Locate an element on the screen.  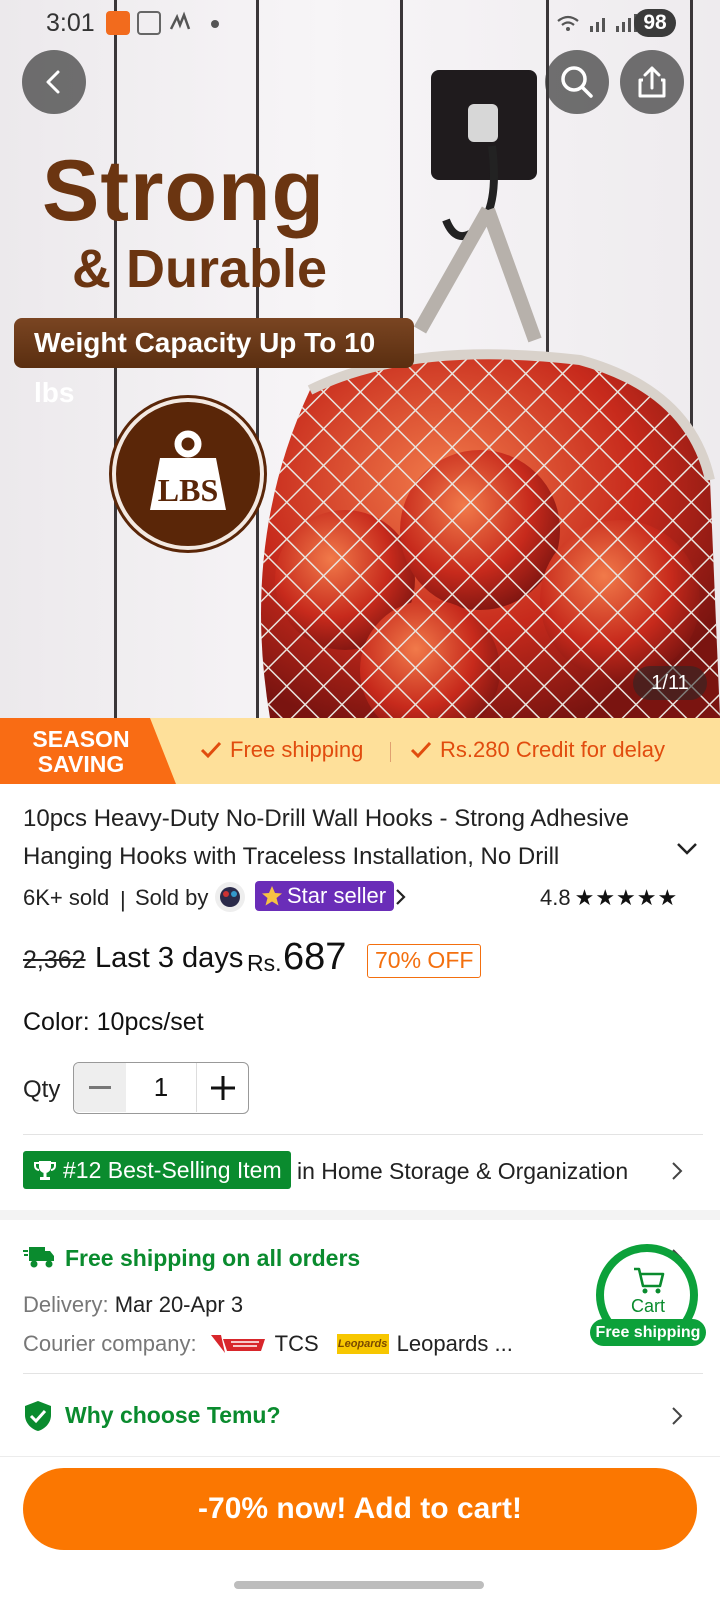
app-notification-icon is located at coordinates (118, 23).